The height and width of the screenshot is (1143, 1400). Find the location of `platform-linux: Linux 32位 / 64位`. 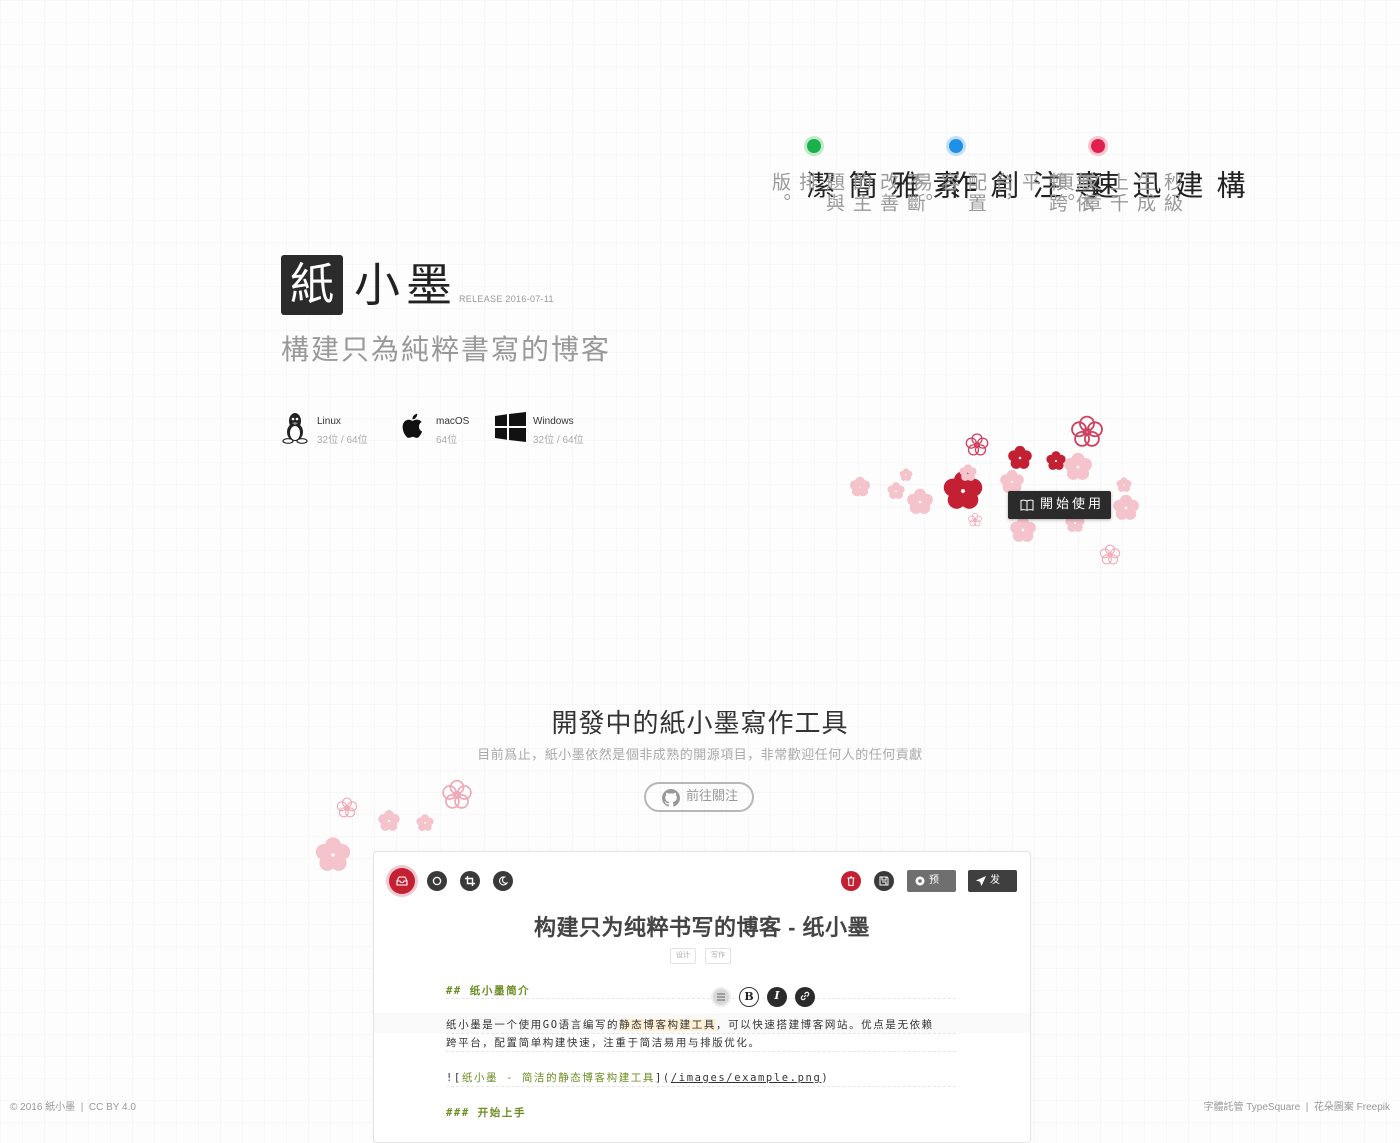

platform-linux: Linux 32位 / 64位 is located at coordinates (331, 428).